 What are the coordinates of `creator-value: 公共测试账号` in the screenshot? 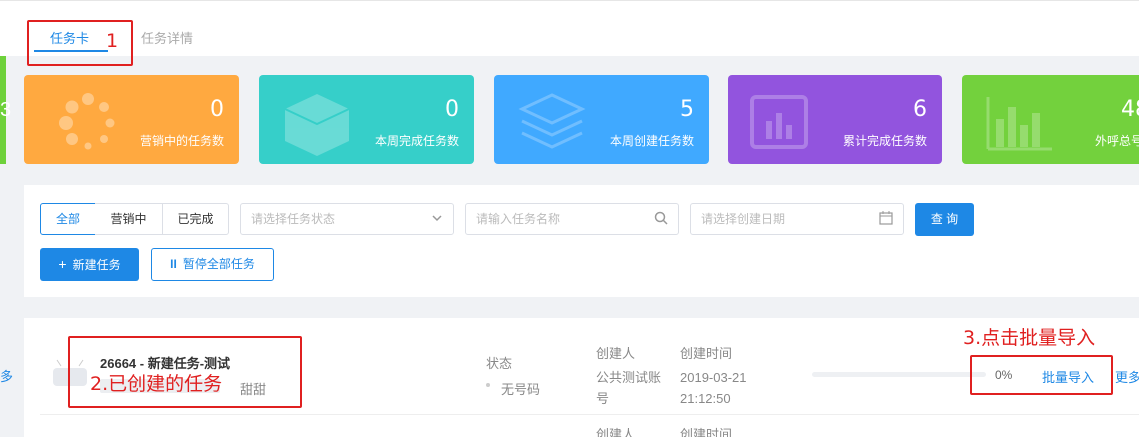 It's located at (629, 388).